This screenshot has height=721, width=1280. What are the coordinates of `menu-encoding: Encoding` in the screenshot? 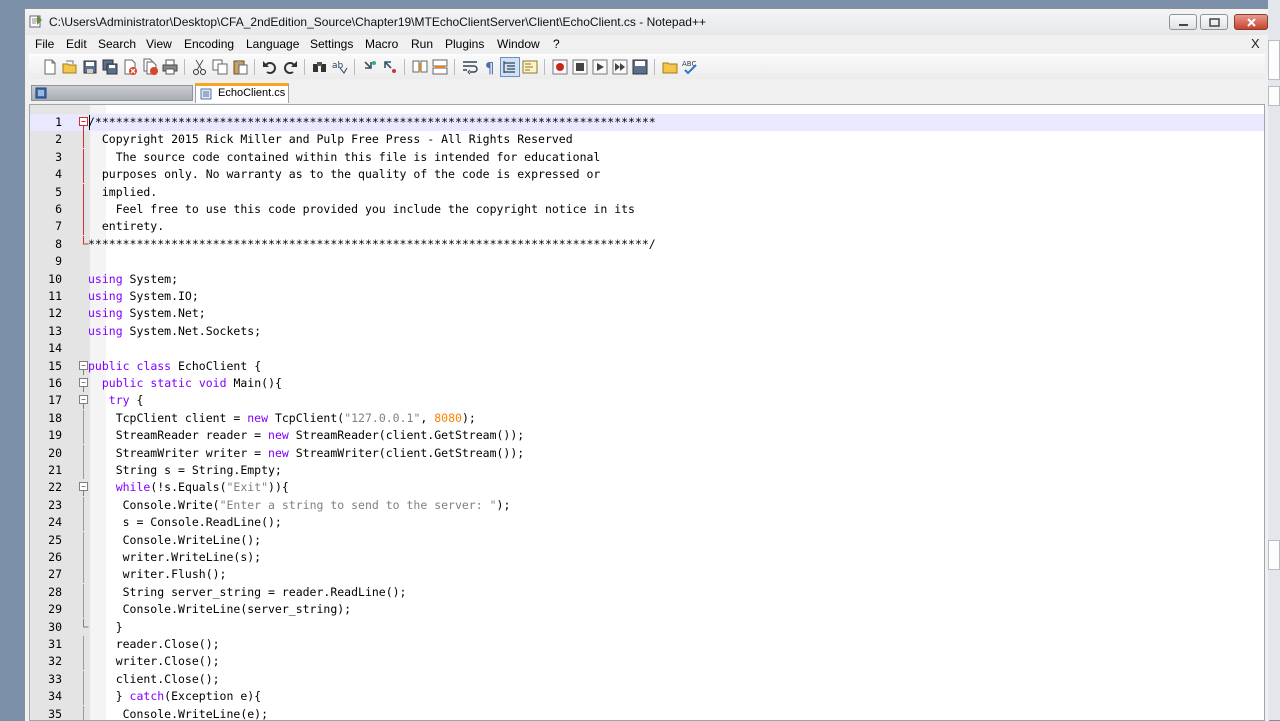 It's located at (209, 44).